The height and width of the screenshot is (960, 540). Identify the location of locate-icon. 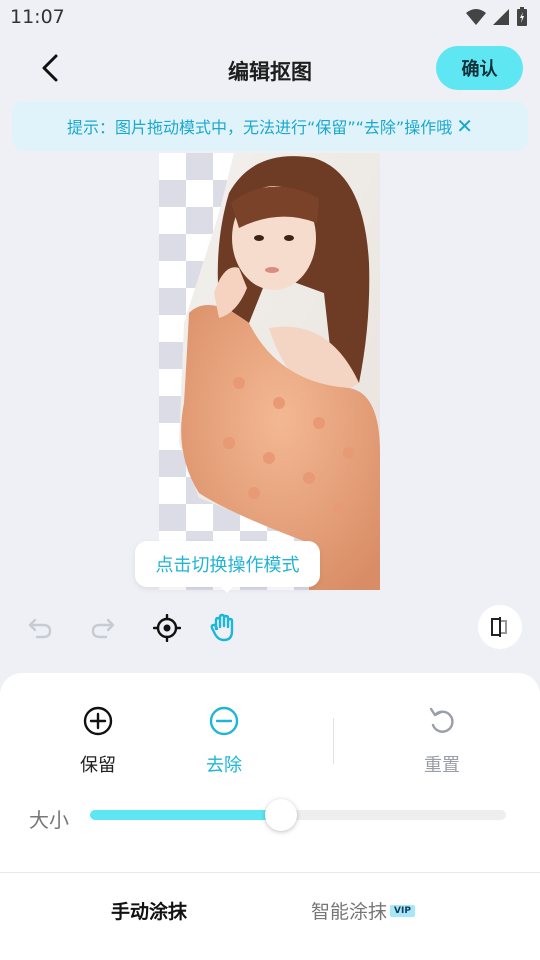
(167, 628).